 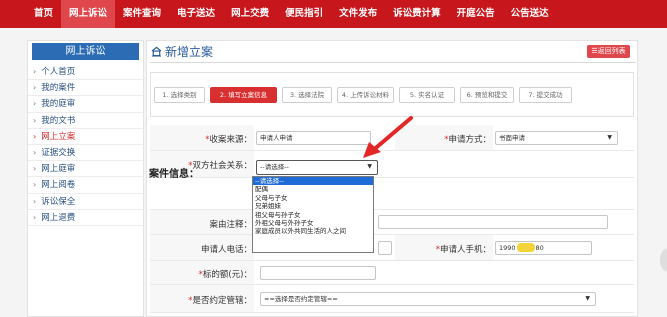 What do you see at coordinates (313, 206) in the screenshot?
I see `relation-option: 兄弟姐妹` at bounding box center [313, 206].